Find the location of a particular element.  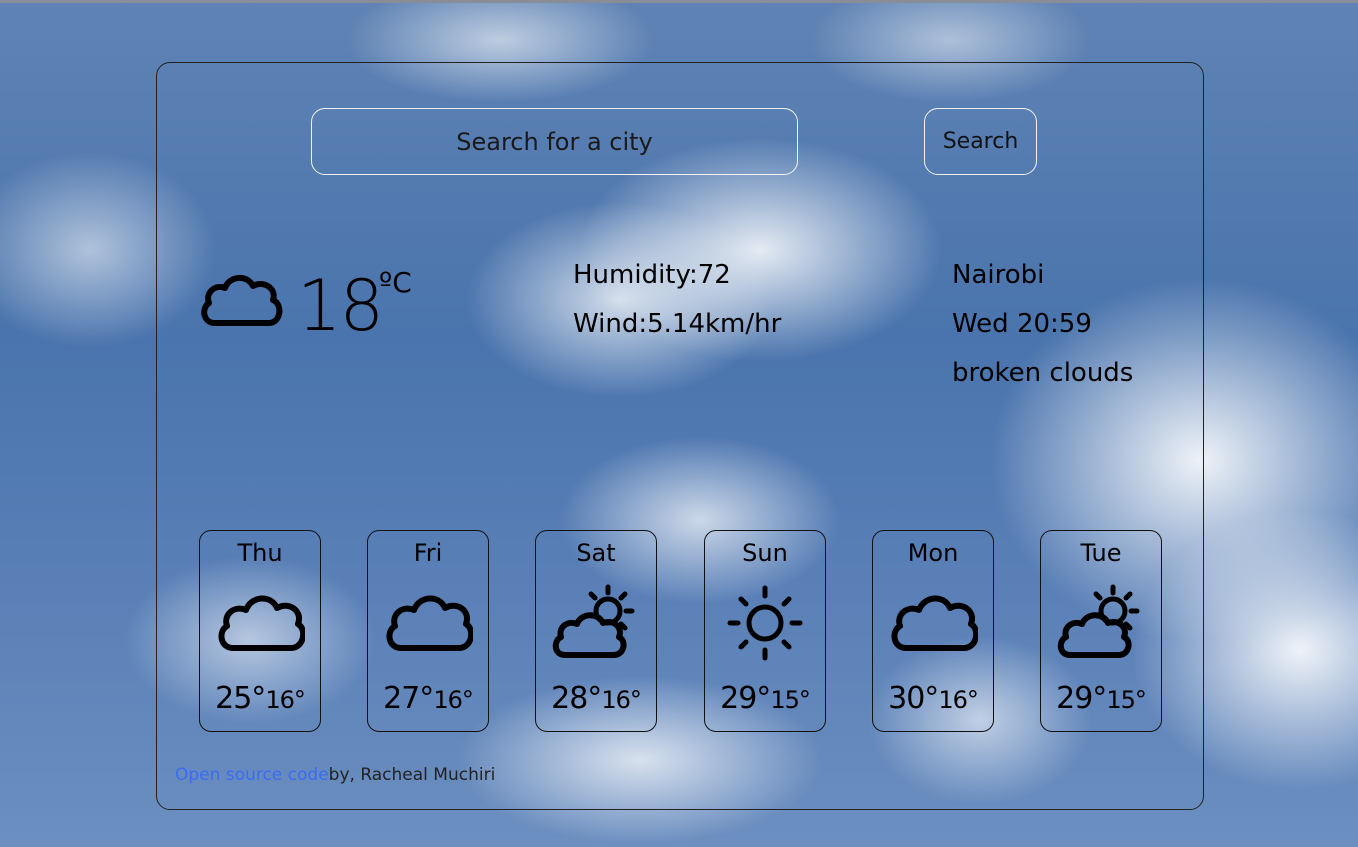

forecast-max: 27° is located at coordinates (408, 698).